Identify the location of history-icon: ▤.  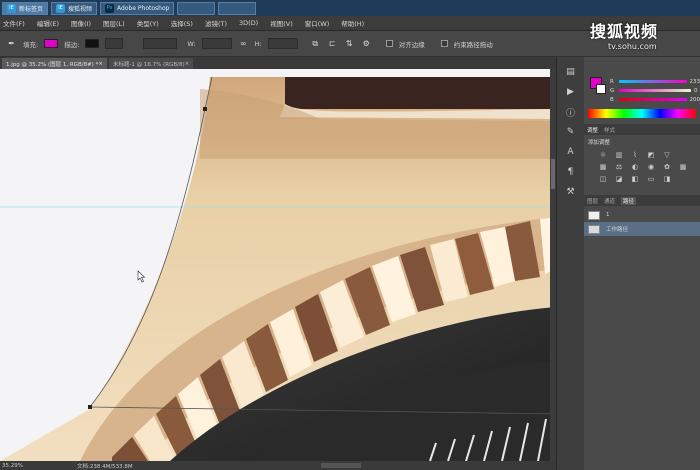
(571, 72).